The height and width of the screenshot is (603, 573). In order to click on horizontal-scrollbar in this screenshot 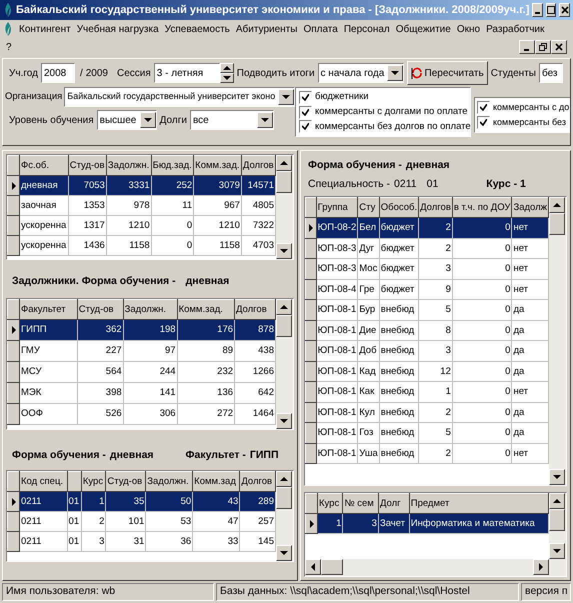, I will do `click(435, 567)`.